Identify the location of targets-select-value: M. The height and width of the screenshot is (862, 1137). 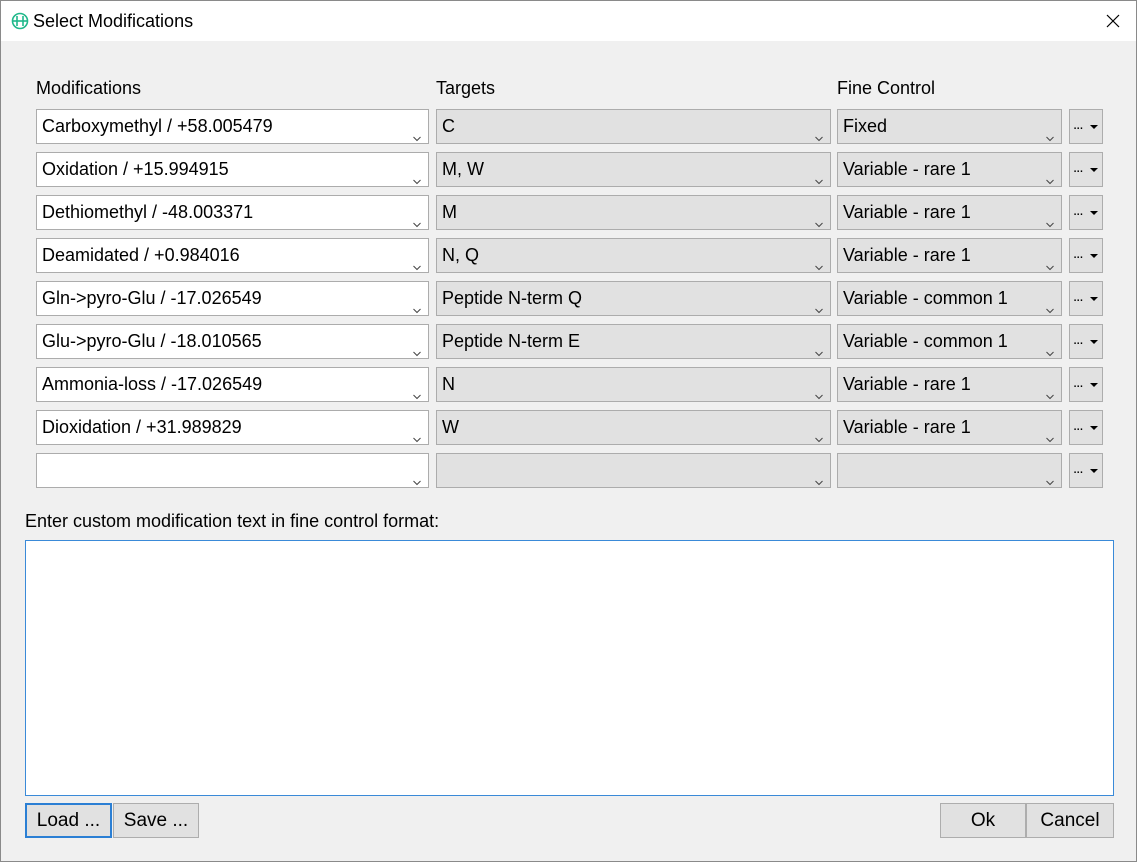
(449, 212).